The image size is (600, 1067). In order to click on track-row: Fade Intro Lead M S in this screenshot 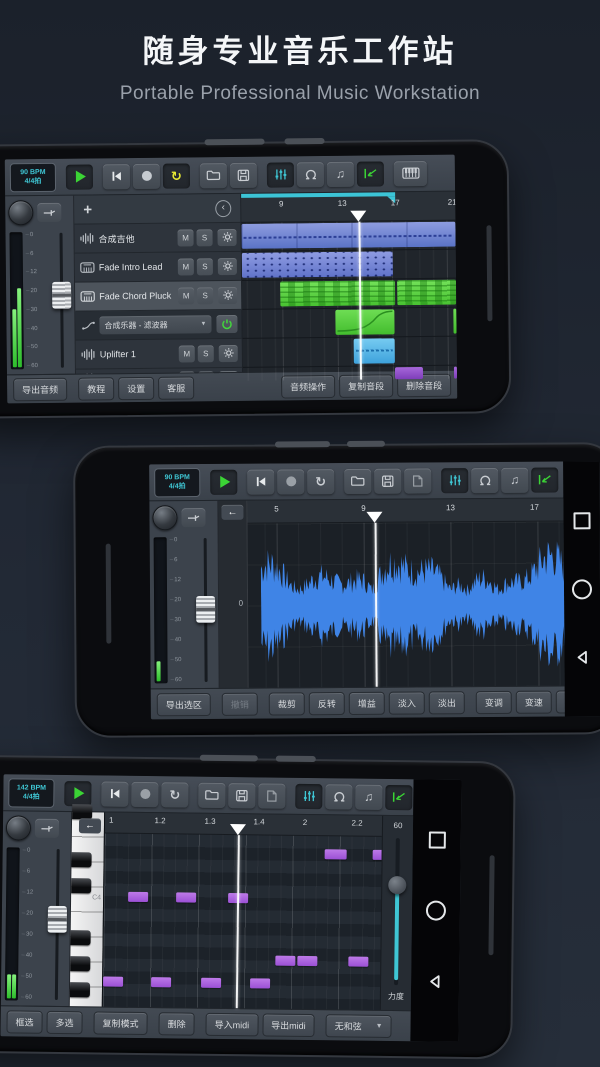, I will do `click(158, 267)`.